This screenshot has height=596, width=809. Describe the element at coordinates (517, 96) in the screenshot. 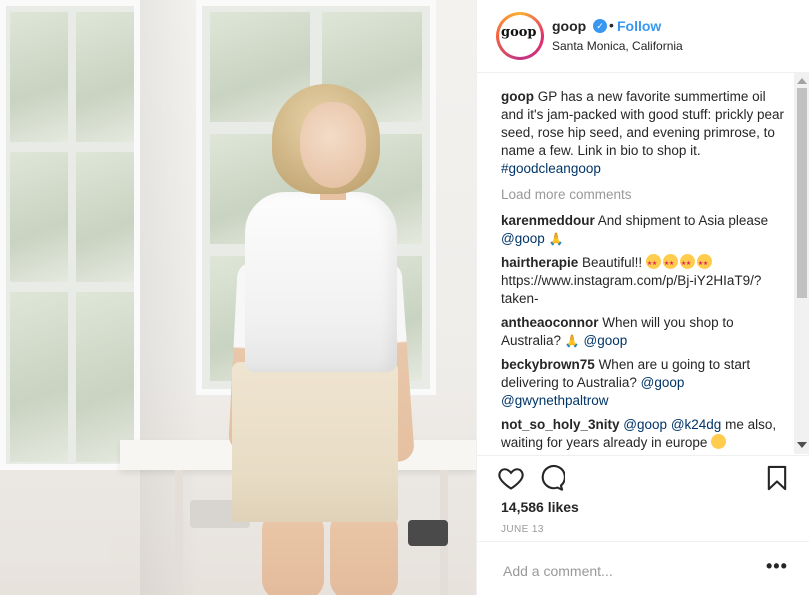

I see `caption-username: goop` at that location.